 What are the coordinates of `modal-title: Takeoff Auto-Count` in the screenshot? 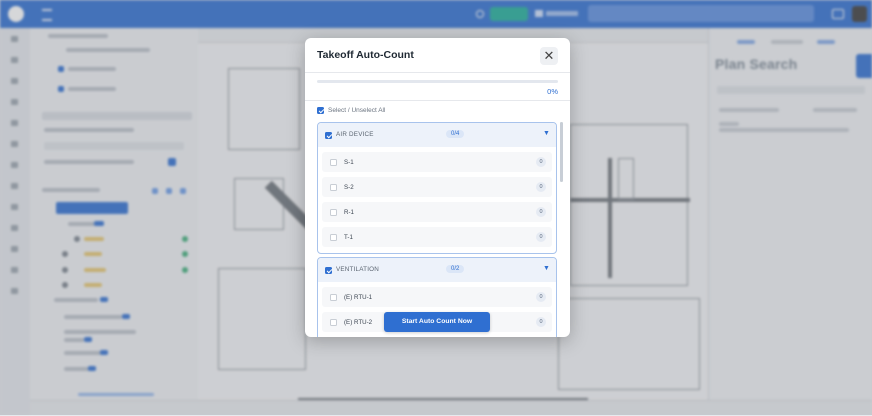 It's located at (365, 55).